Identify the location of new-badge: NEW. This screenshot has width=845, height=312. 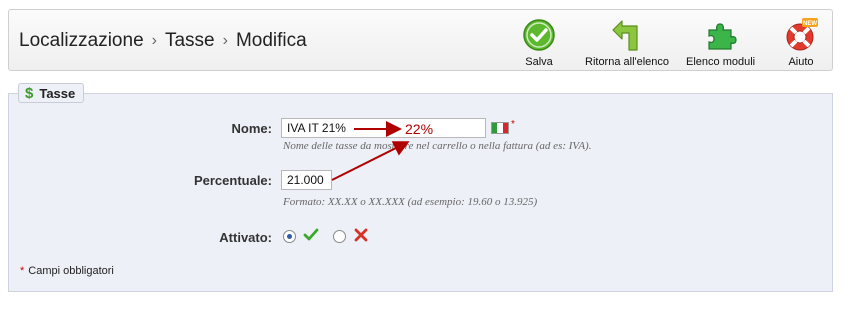
(810, 24).